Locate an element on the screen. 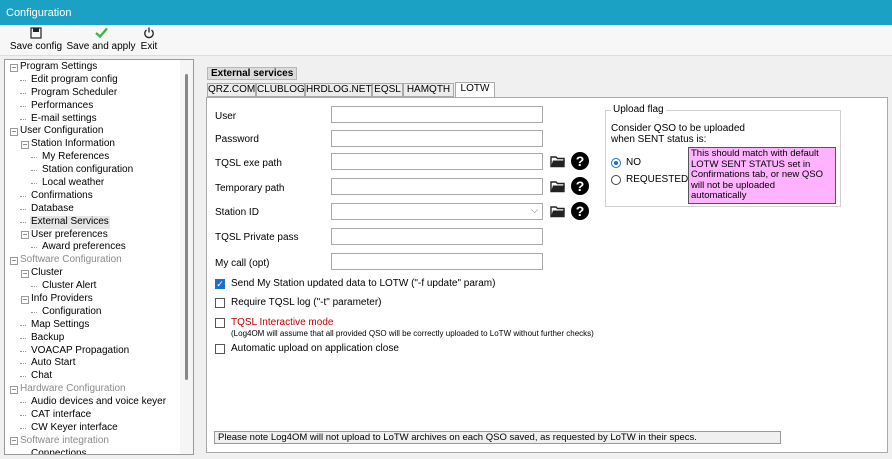 This screenshot has width=892, height=459. tqsl-interactive-mode-checkbox is located at coordinates (220, 323).